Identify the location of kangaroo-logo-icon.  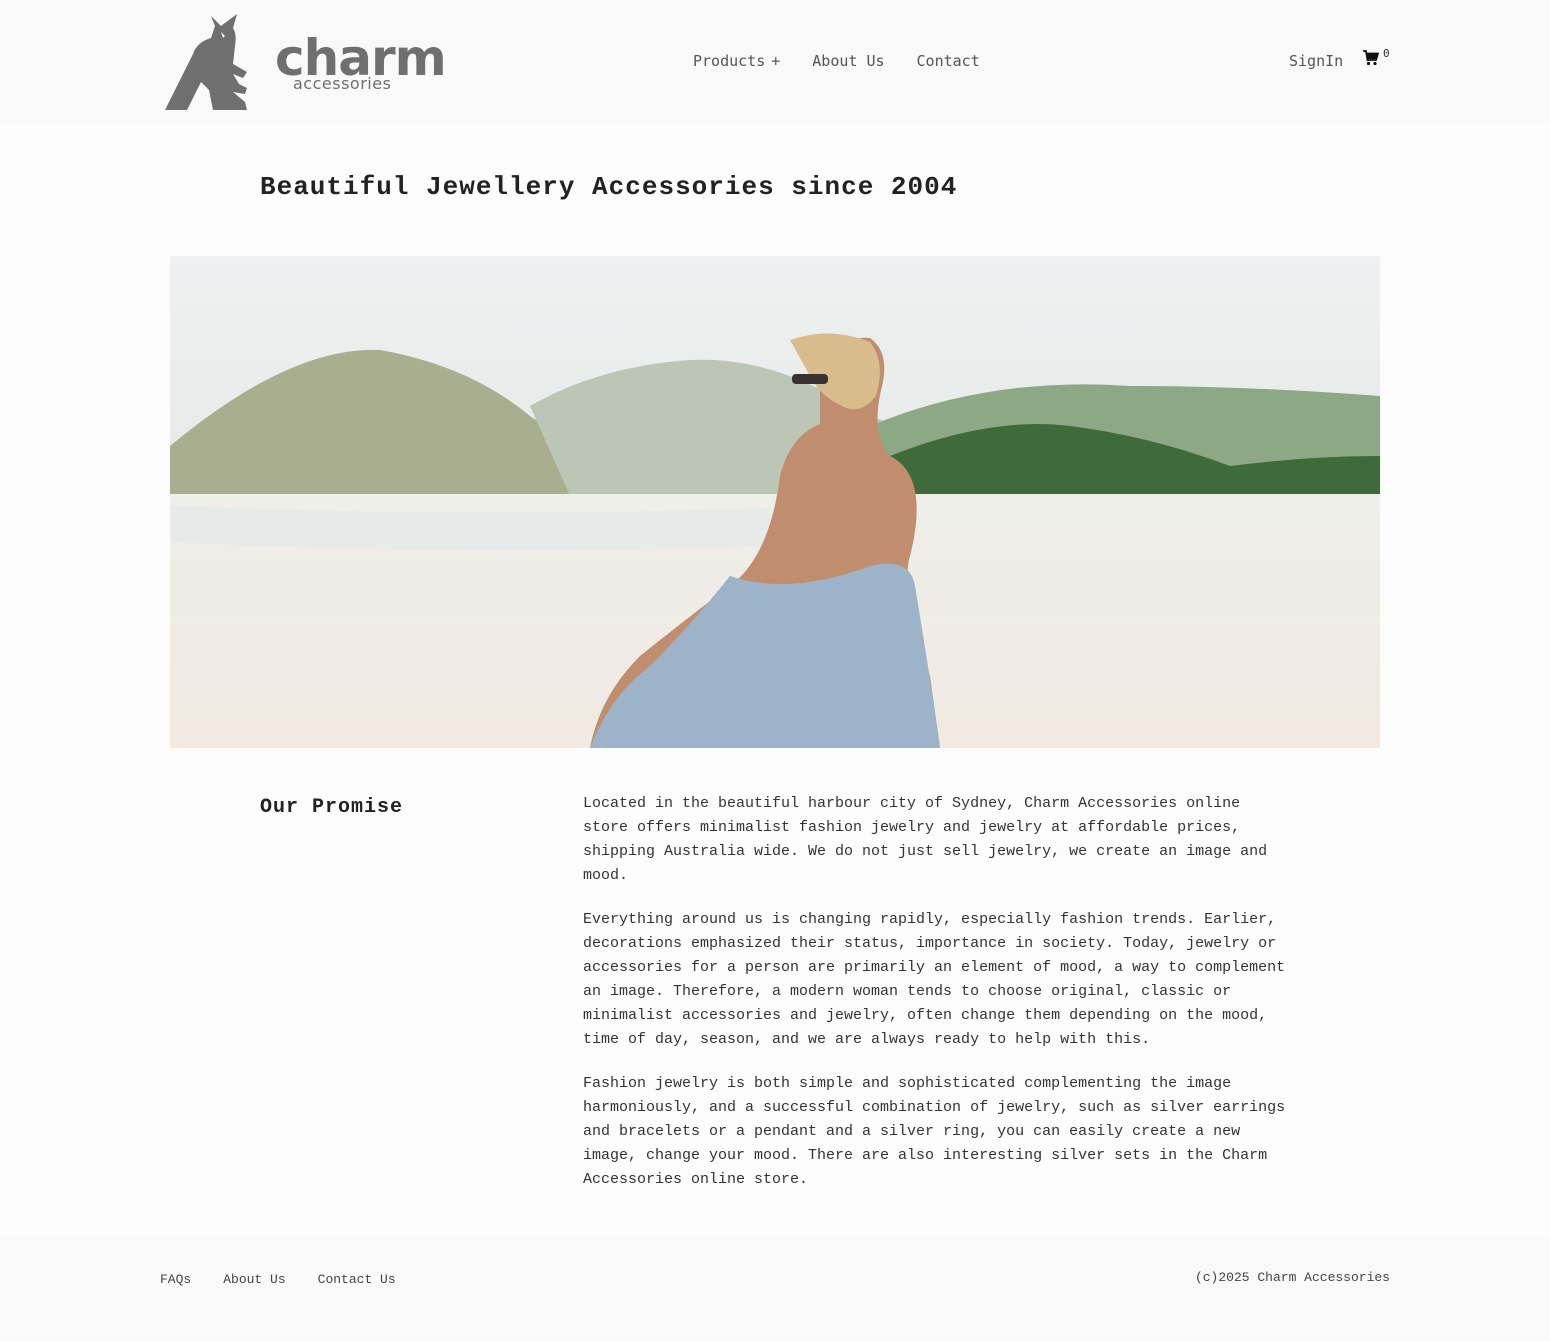
(206, 62).